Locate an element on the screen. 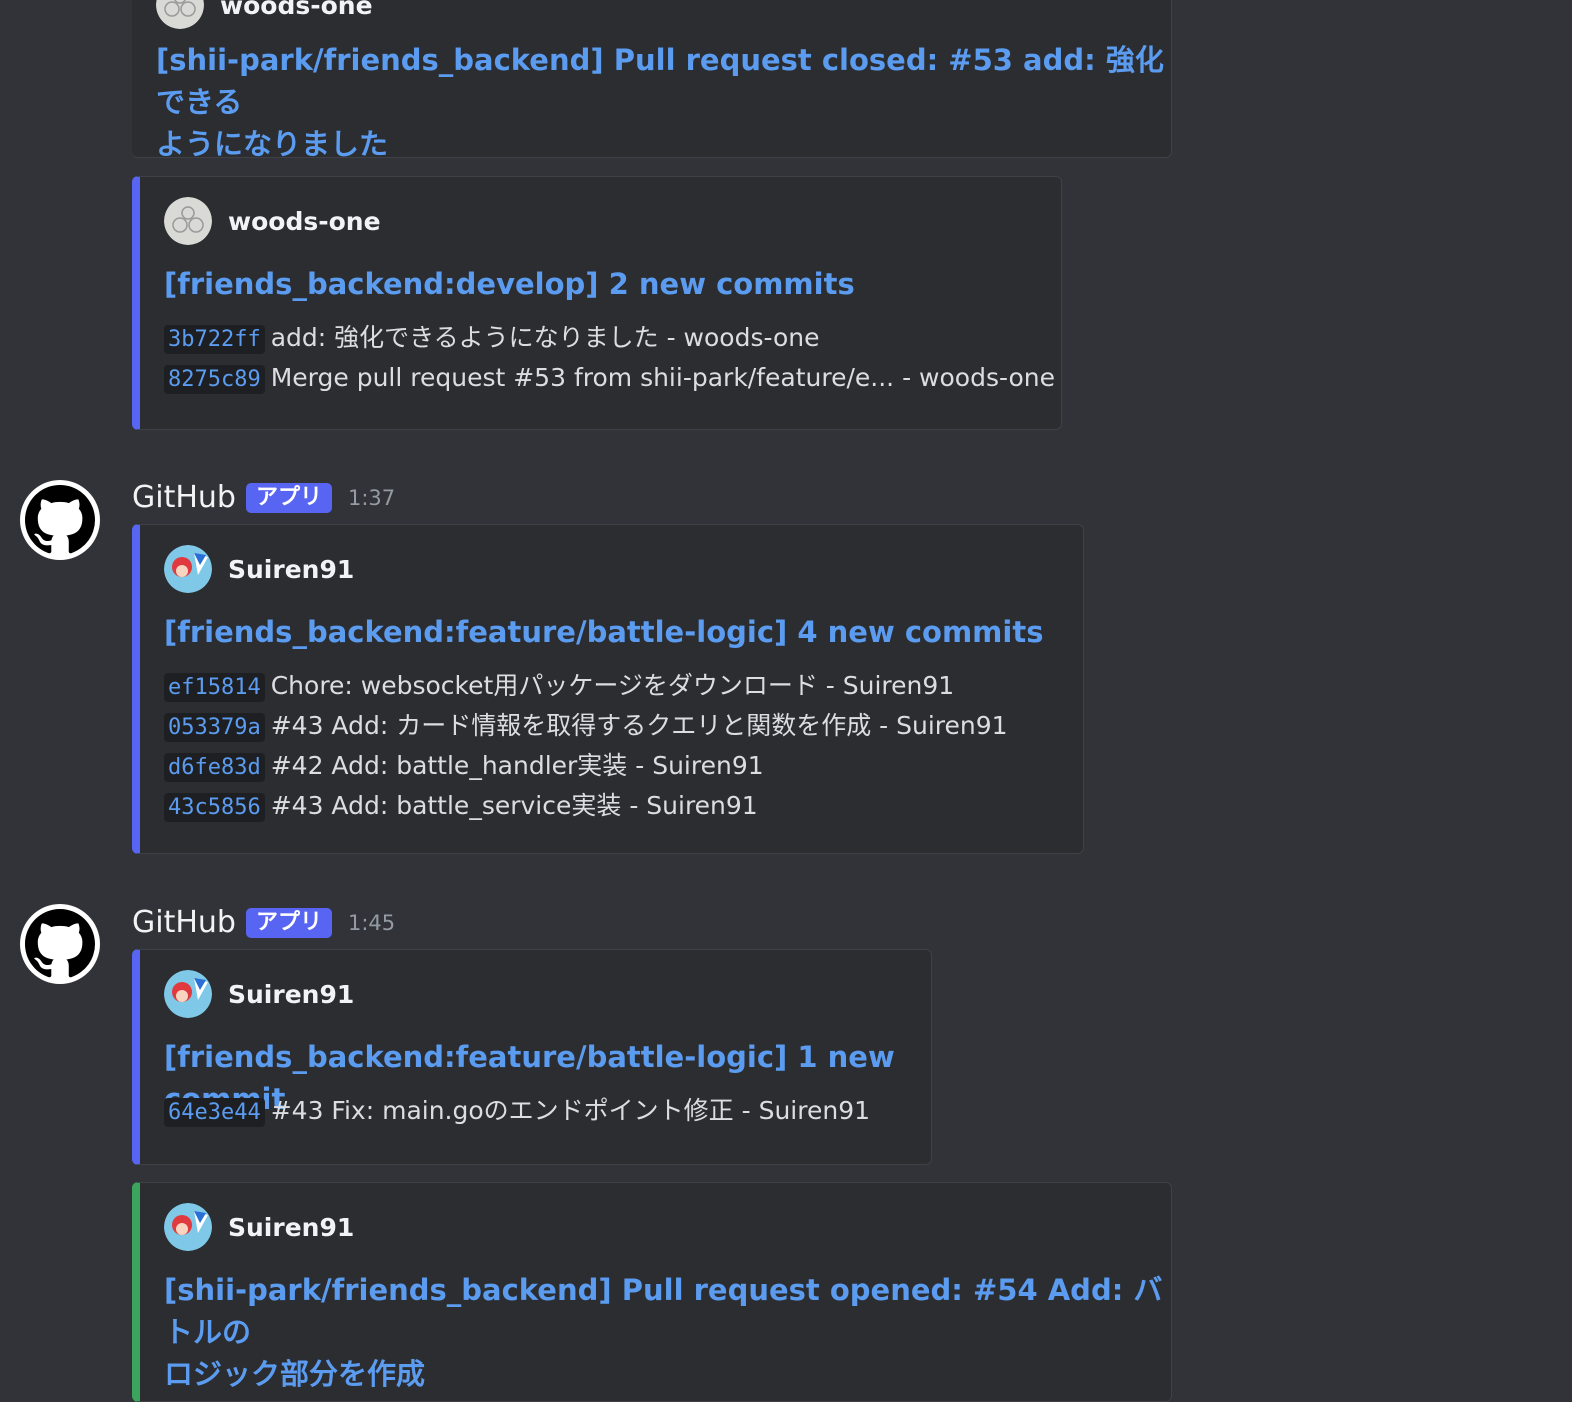  commit-message: #43 Add: battle_service実装 - Suiren91 is located at coordinates (514, 805).